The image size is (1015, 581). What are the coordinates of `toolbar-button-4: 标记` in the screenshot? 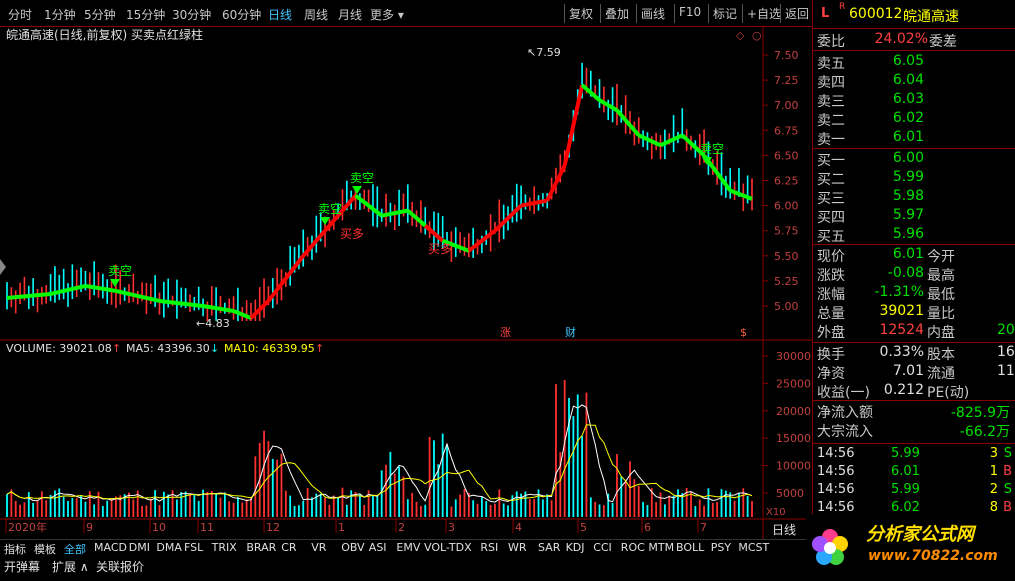 It's located at (724, 13).